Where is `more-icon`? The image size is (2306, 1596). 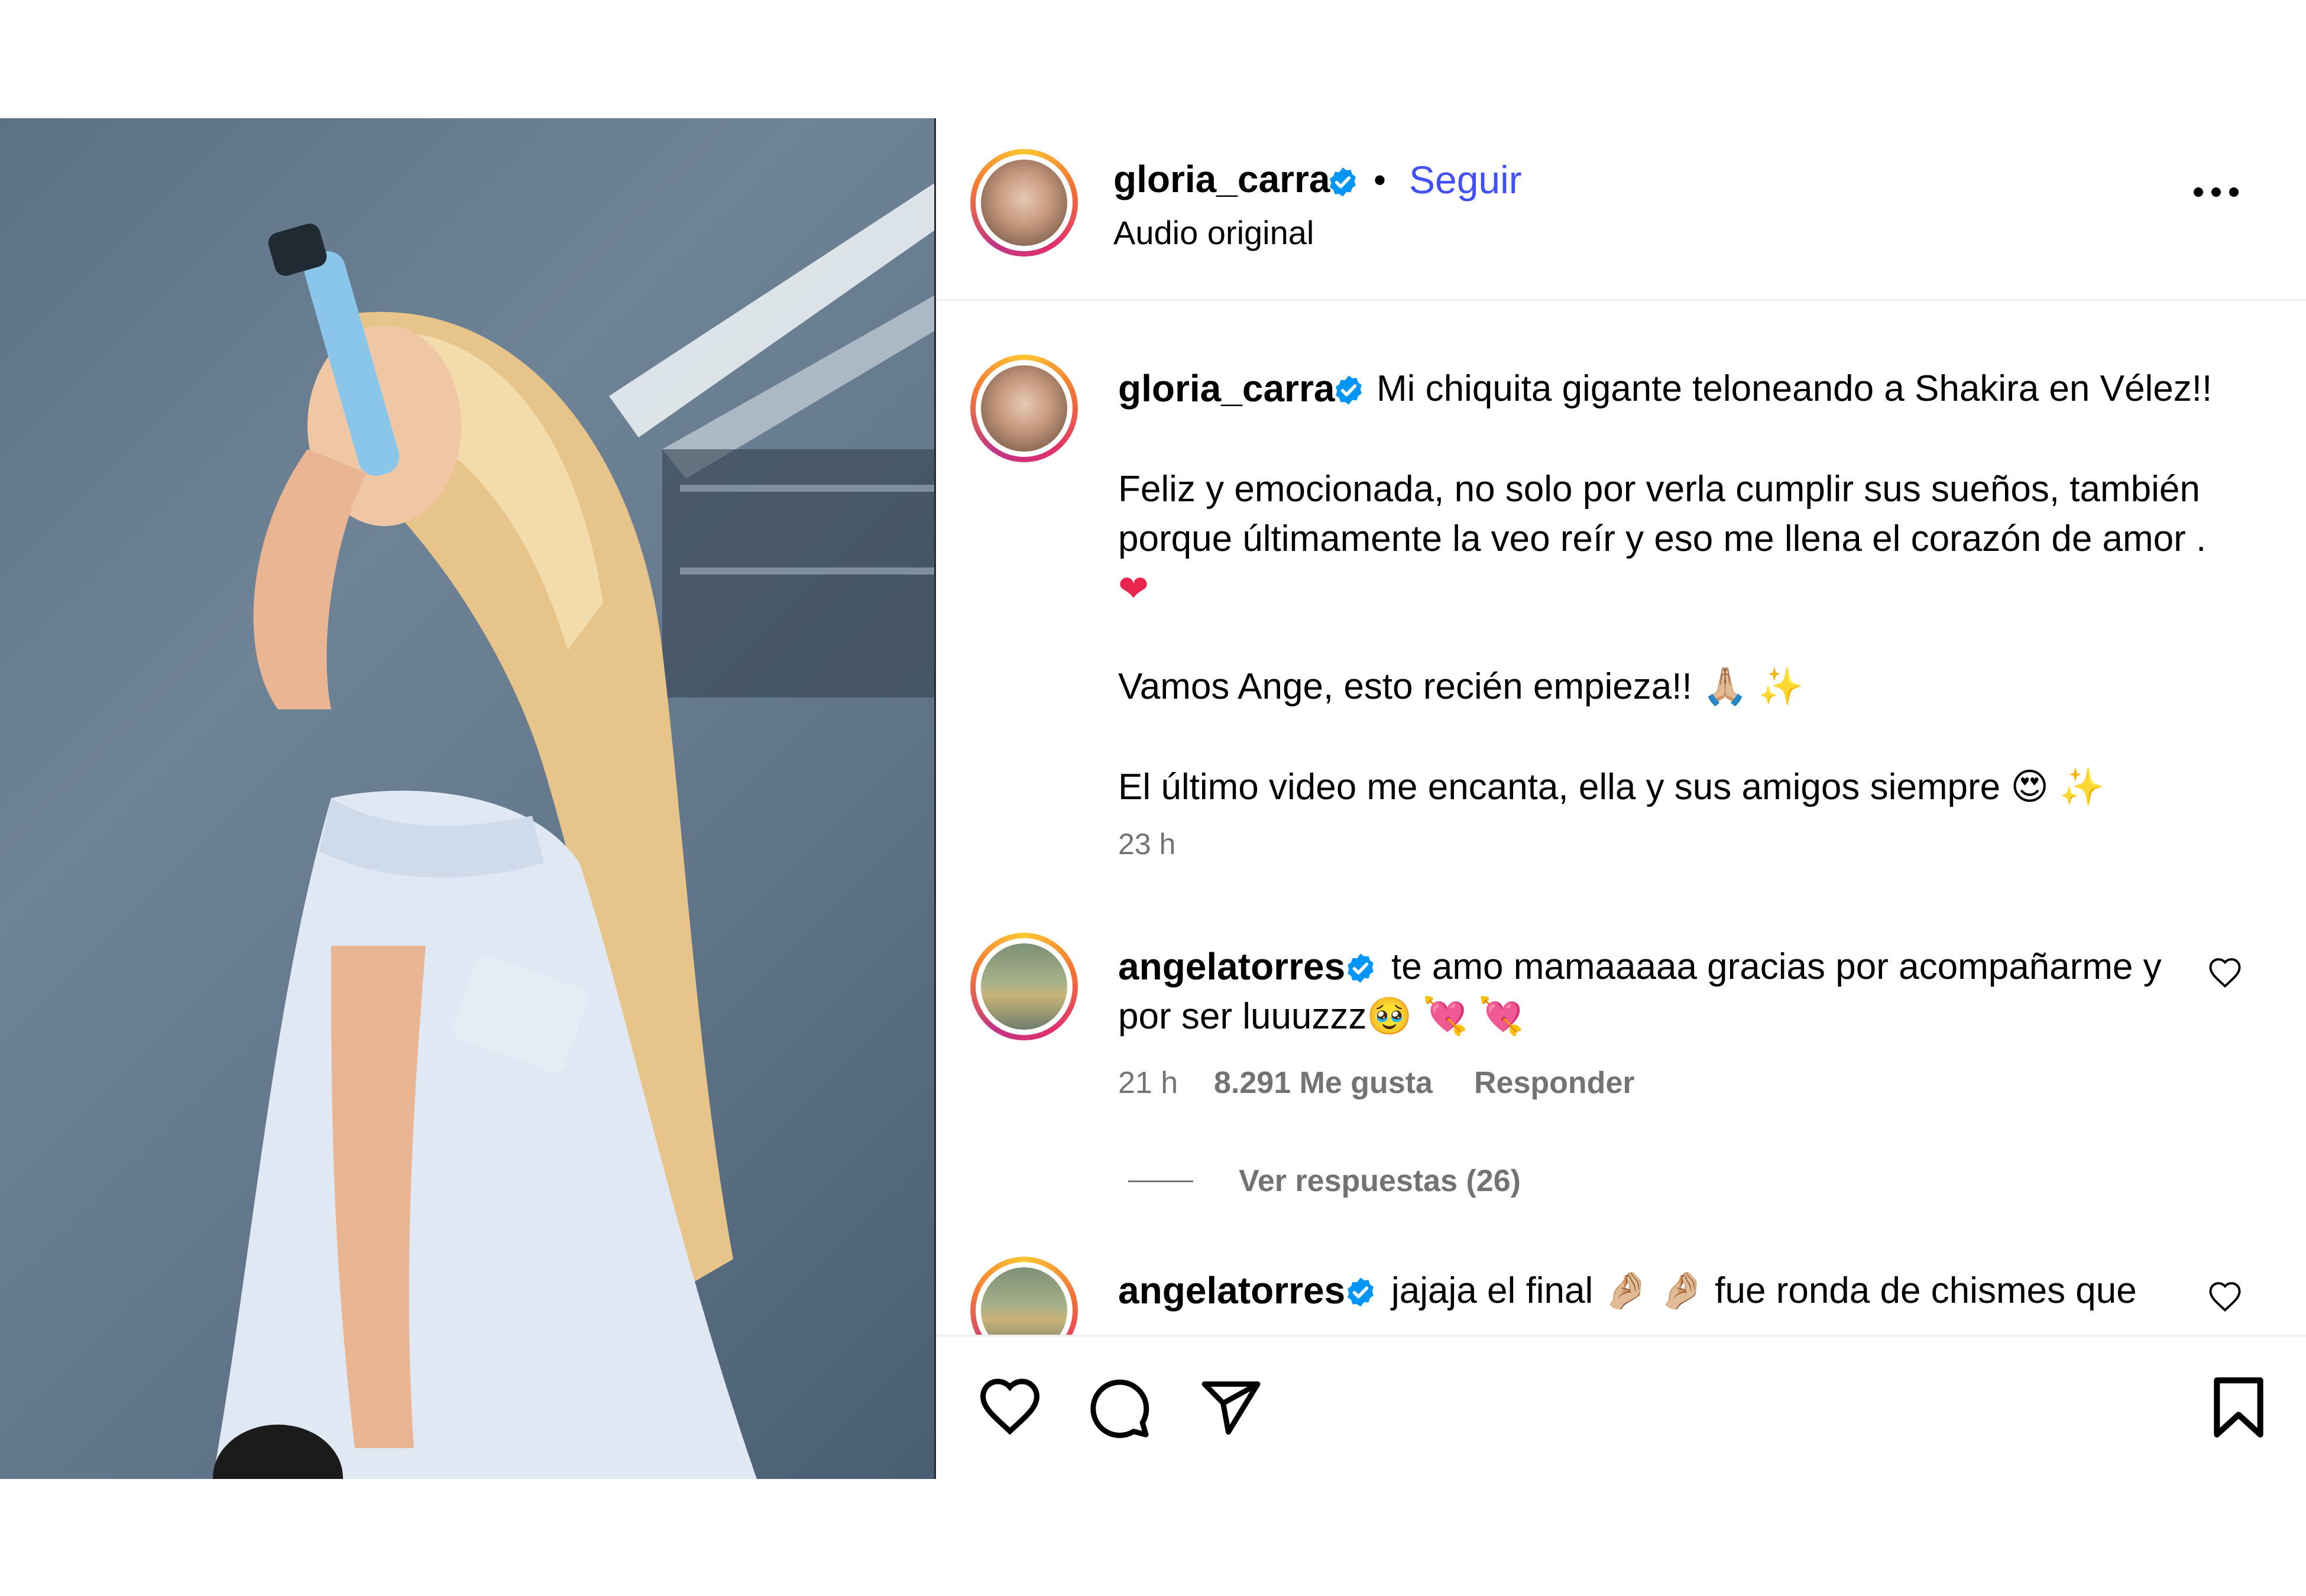
more-icon is located at coordinates (2216, 192).